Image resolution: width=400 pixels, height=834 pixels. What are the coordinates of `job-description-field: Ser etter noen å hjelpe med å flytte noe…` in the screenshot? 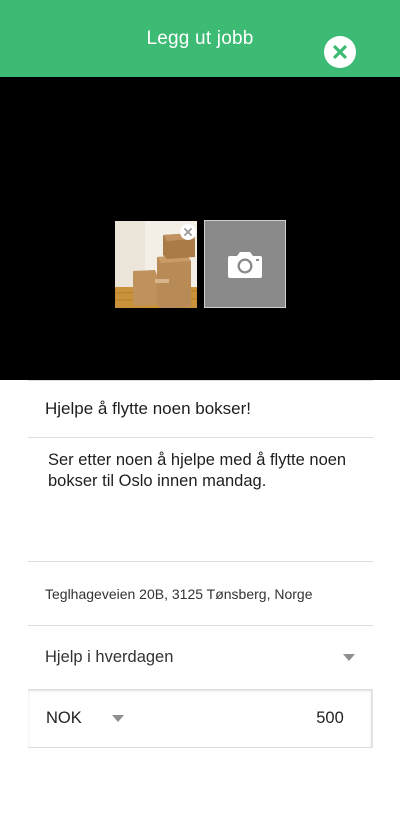 It's located at (200, 500).